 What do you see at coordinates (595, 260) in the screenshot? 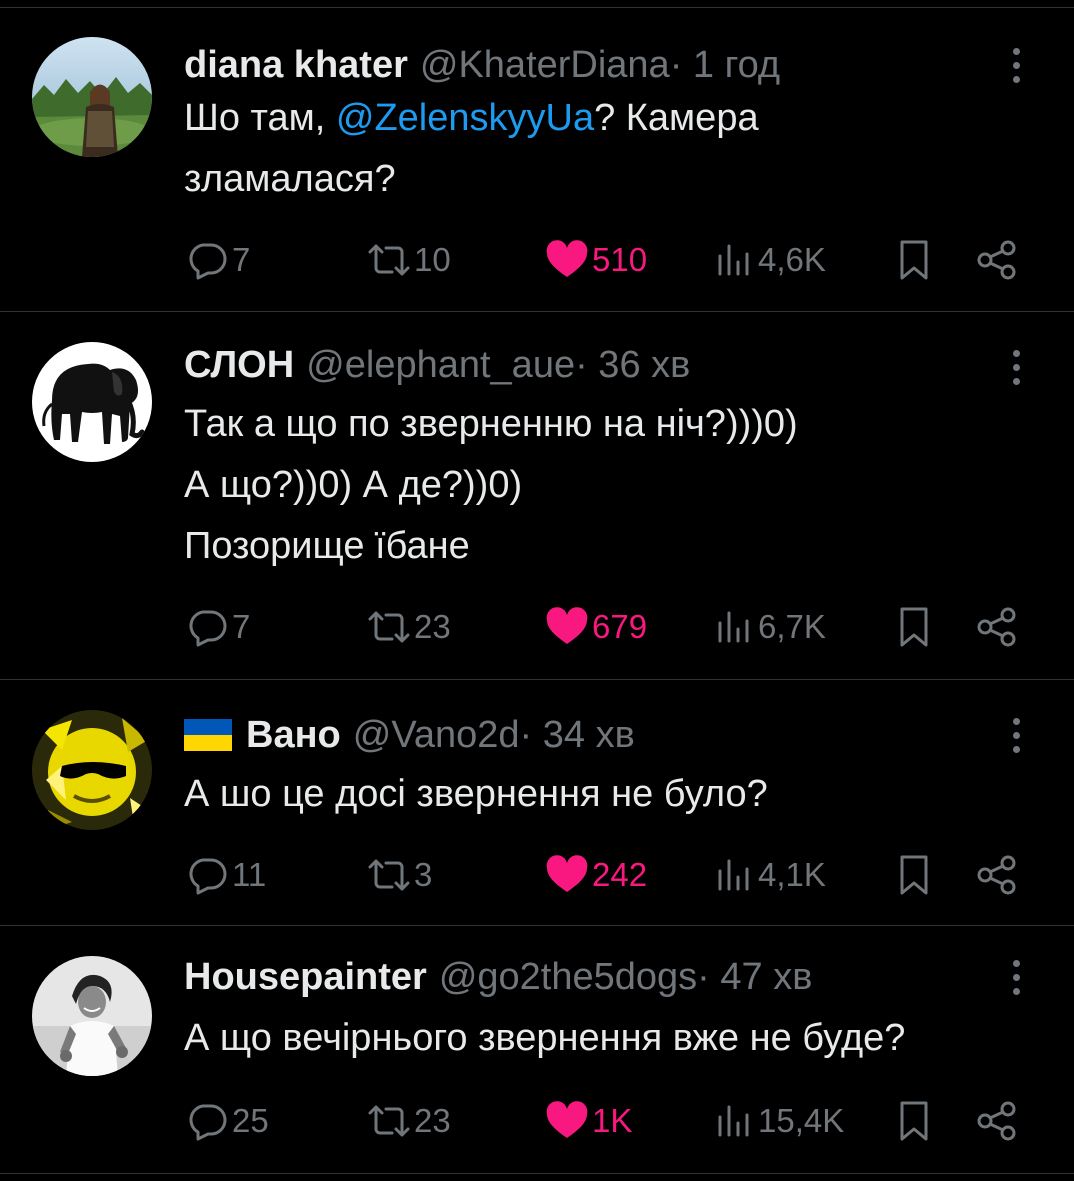
I see `like-button: 510` at bounding box center [595, 260].